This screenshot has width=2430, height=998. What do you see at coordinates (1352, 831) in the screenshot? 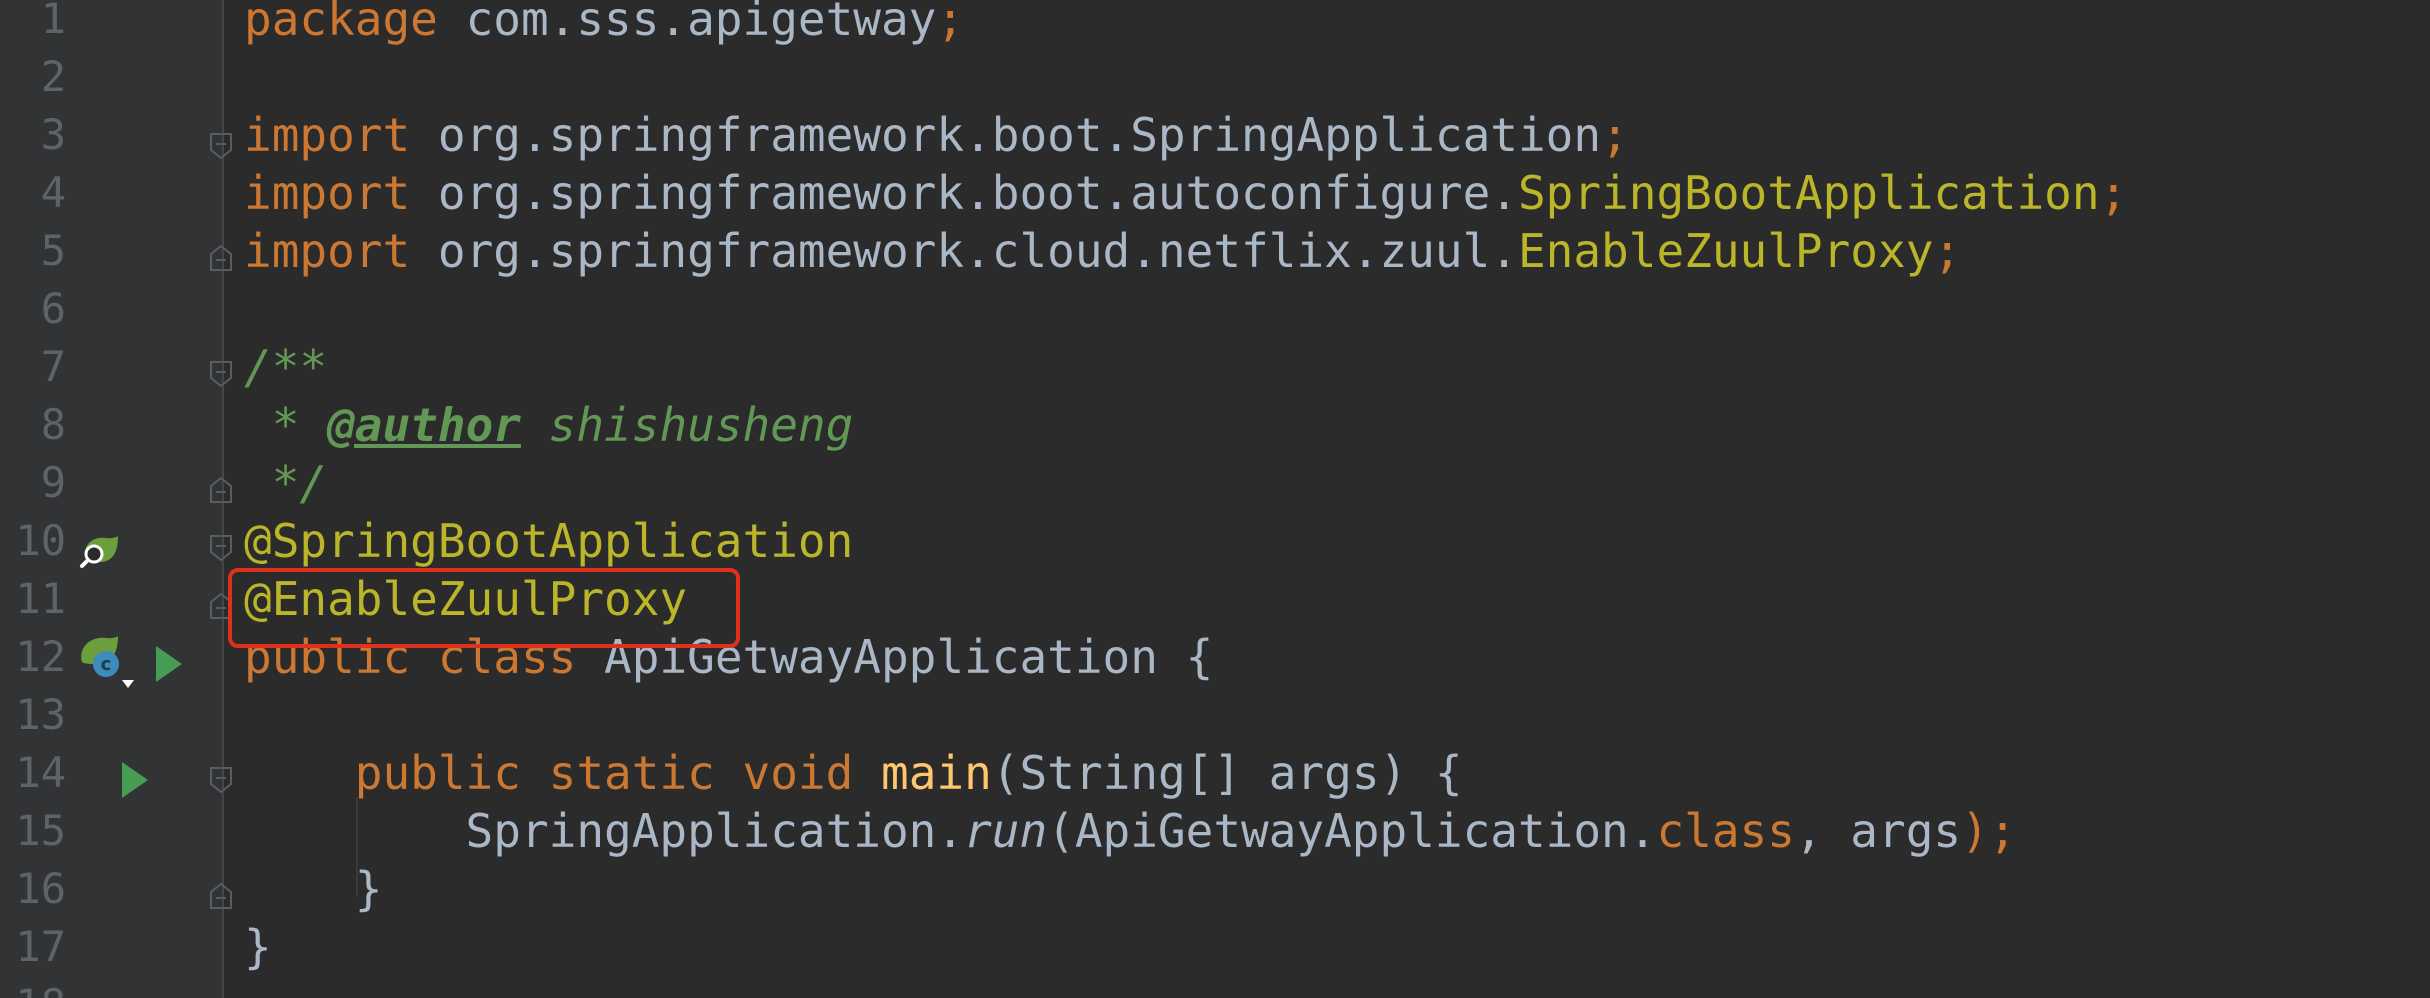
I see `run-argument-class: (ApiGetwayApplication.` at bounding box center [1352, 831].